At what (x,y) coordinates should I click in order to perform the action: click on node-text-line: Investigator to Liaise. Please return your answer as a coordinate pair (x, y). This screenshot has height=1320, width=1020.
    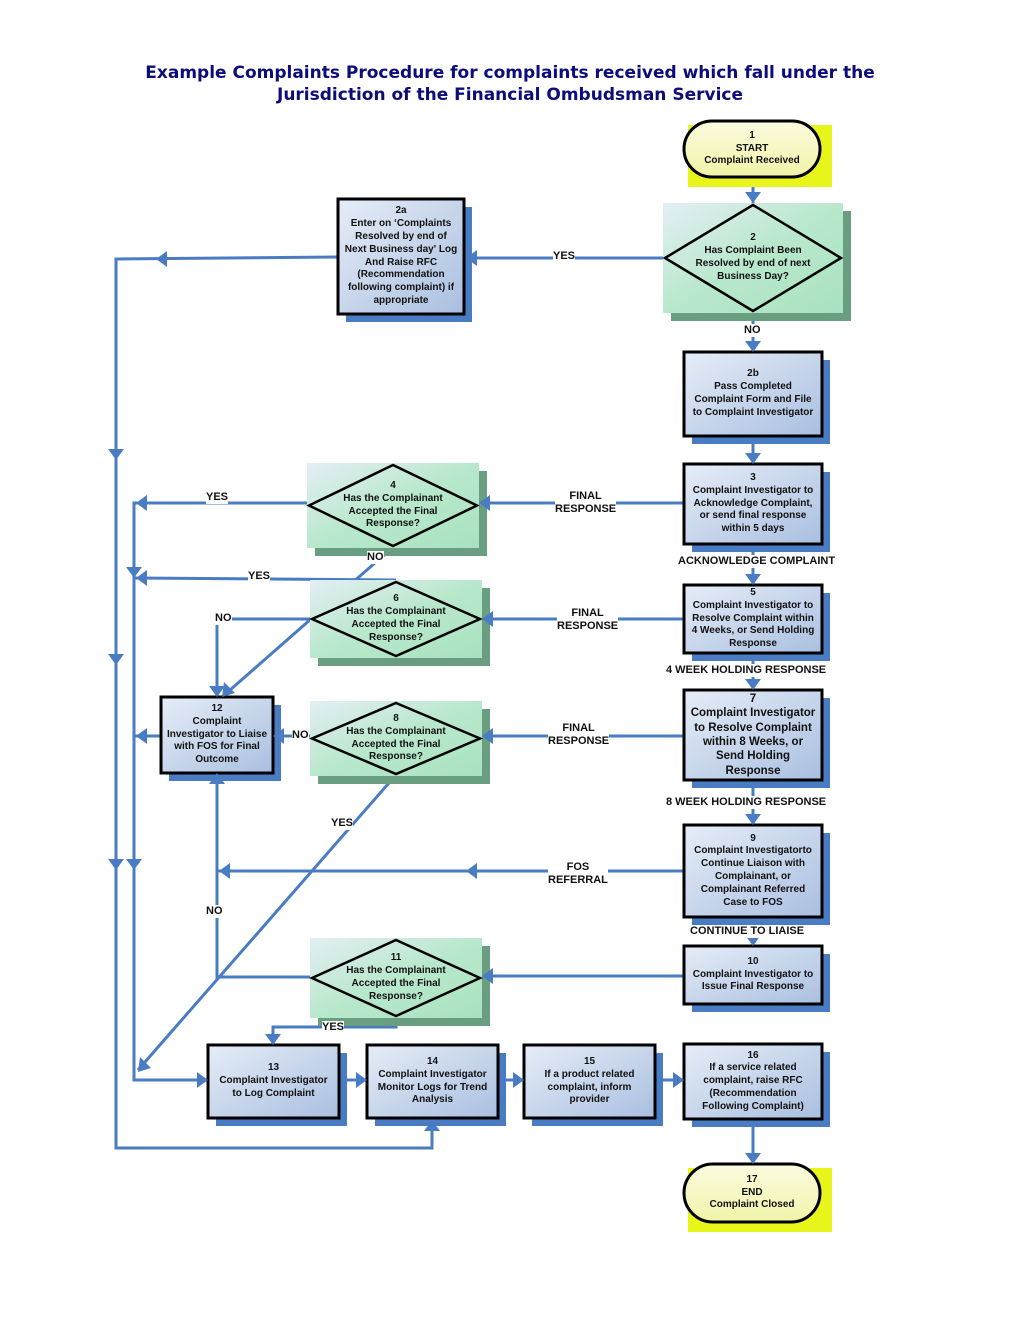
    Looking at the image, I should click on (217, 734).